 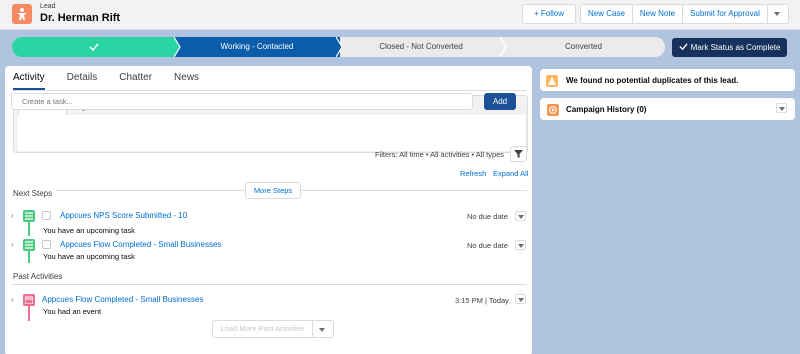 I want to click on filter-button, so click(x=518, y=154).